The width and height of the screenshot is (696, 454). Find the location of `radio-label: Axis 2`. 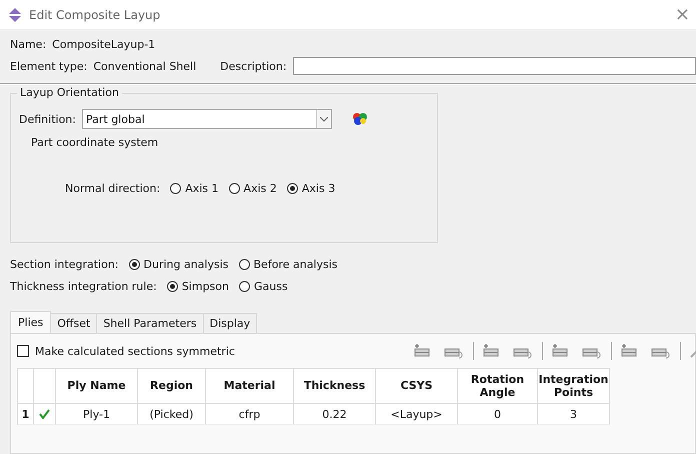

radio-label: Axis 2 is located at coordinates (260, 188).